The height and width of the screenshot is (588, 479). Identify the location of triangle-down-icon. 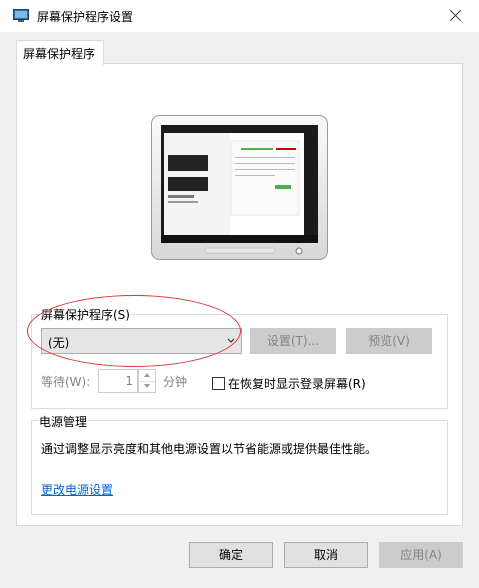
(147, 386).